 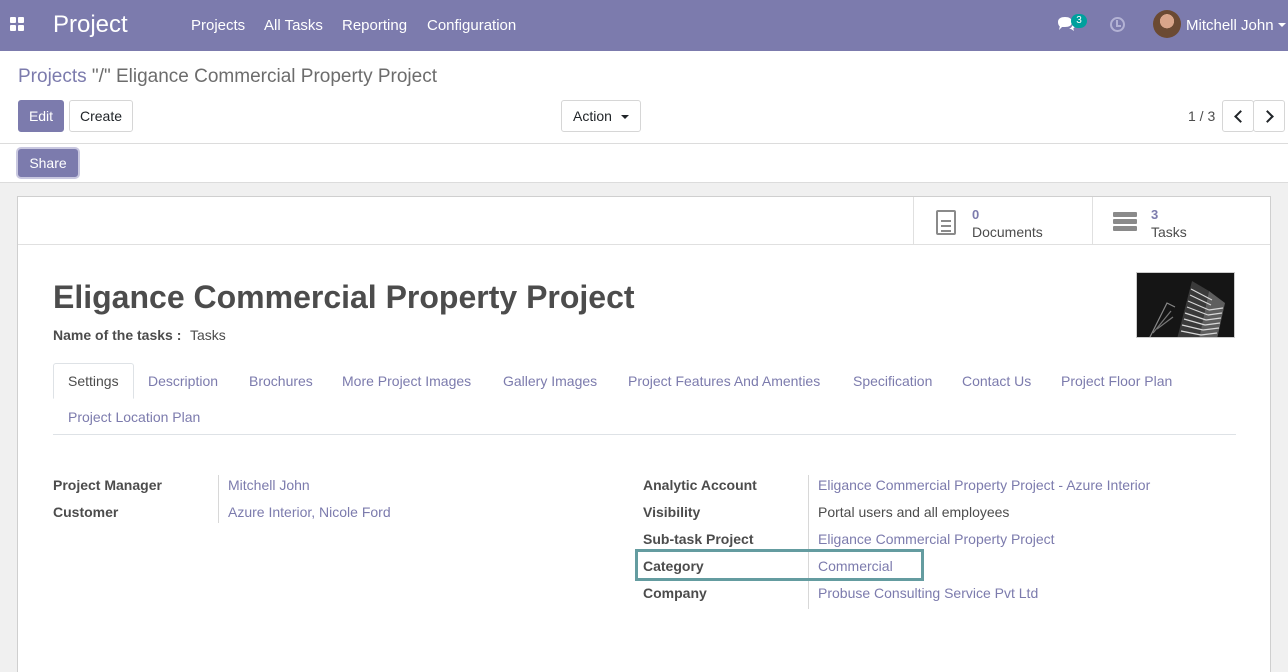 What do you see at coordinates (1230, 25) in the screenshot?
I see `user-name: Mitchell John` at bounding box center [1230, 25].